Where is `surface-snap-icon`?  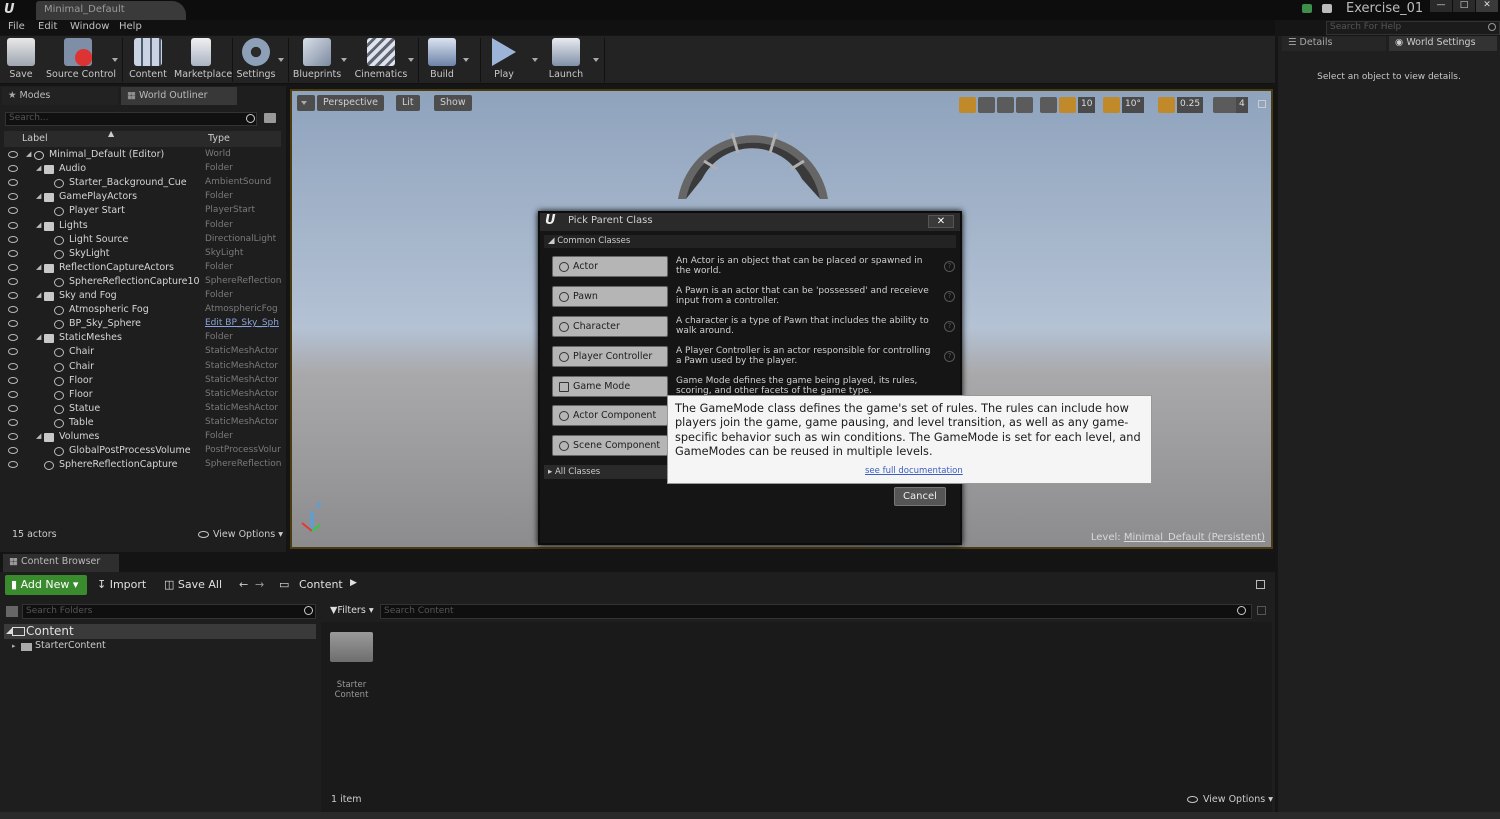
surface-snap-icon is located at coordinates (1048, 105).